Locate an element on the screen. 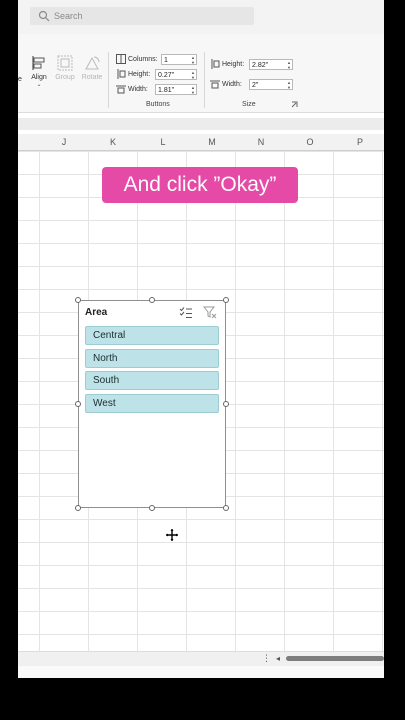 This screenshot has width=405, height=720. move-cursor-icon is located at coordinates (172, 535).